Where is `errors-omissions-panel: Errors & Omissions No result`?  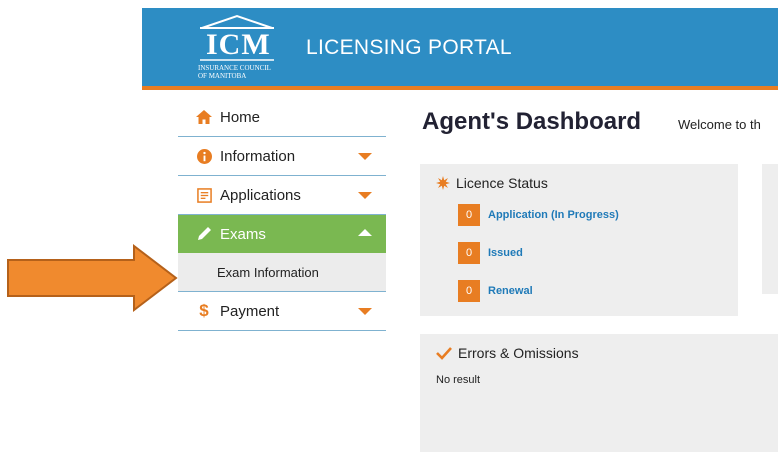
errors-omissions-panel: Errors & Omissions No result is located at coordinates (599, 393).